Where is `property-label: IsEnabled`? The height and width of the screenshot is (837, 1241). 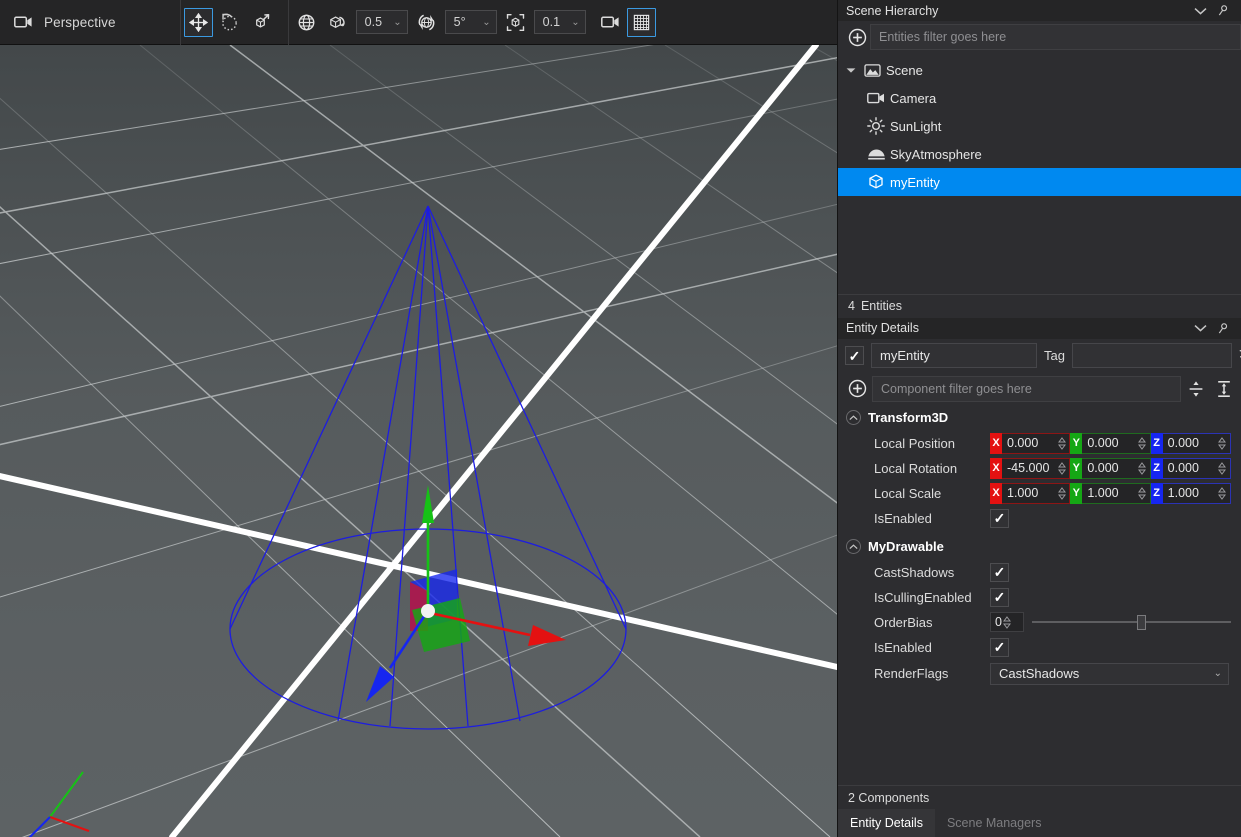 property-label: IsEnabled is located at coordinates (903, 647).